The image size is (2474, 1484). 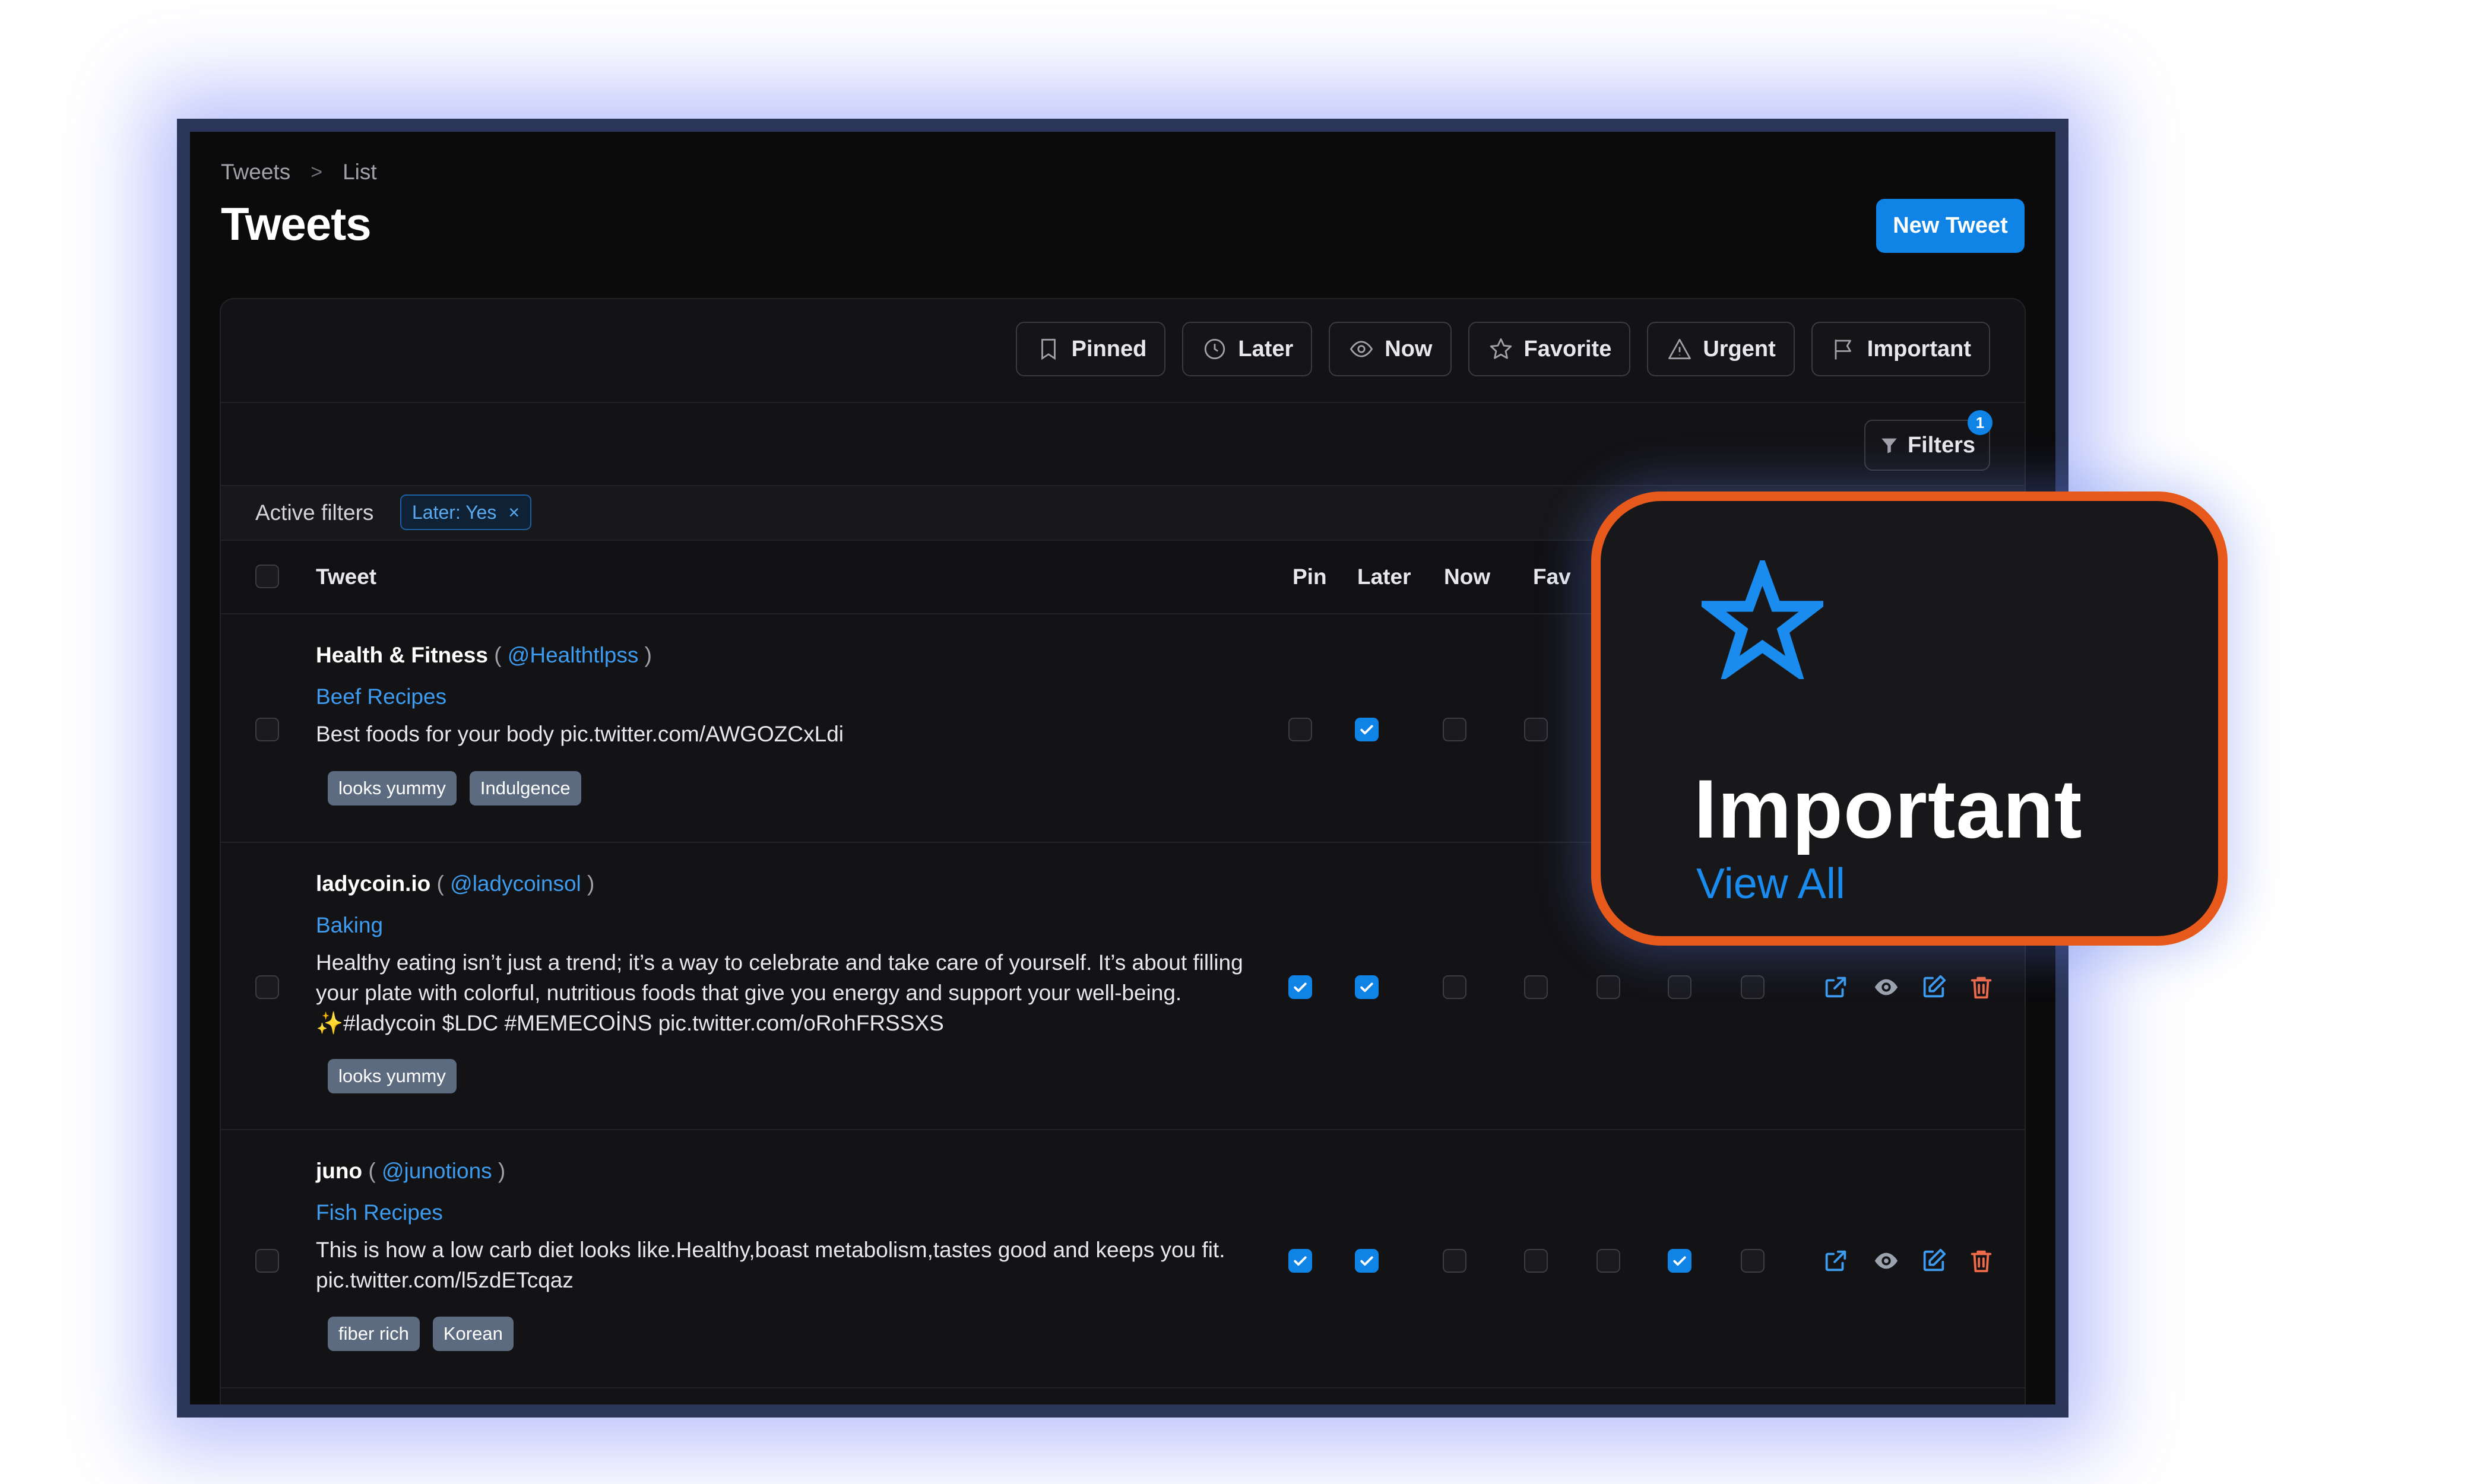 What do you see at coordinates (255, 172) in the screenshot?
I see `breadcrumb-item-tweets: Tweets` at bounding box center [255, 172].